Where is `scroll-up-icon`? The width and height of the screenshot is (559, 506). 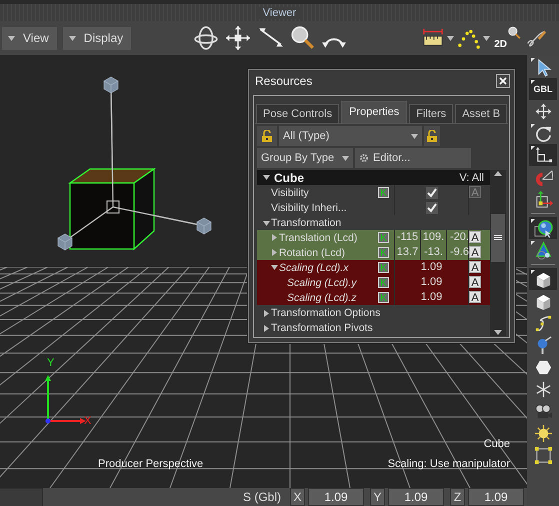 scroll-up-icon is located at coordinates (498, 173).